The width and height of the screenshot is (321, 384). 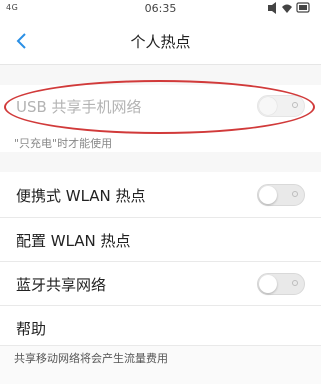 I want to click on wlan-hotspot-row: 便携式 WLAN 热点, so click(x=160, y=195).